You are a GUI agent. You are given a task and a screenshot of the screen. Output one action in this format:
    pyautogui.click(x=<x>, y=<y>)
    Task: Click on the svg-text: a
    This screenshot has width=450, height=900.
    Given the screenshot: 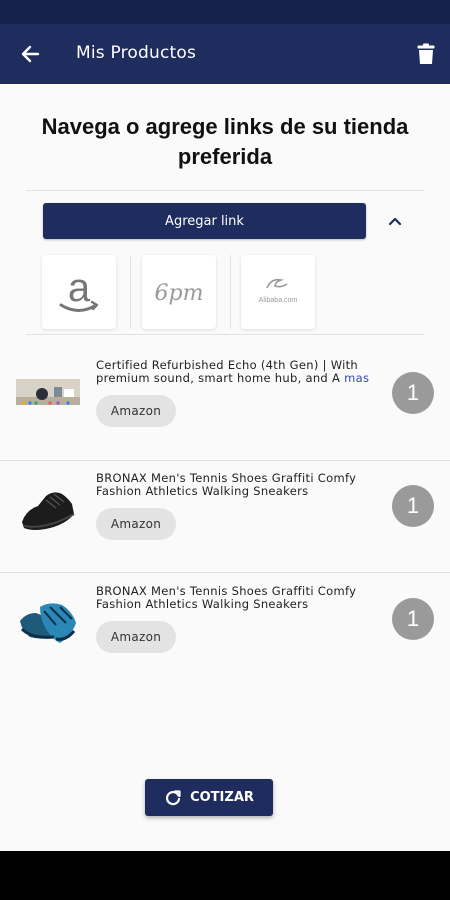 What is the action you would take?
    pyautogui.click(x=79, y=288)
    